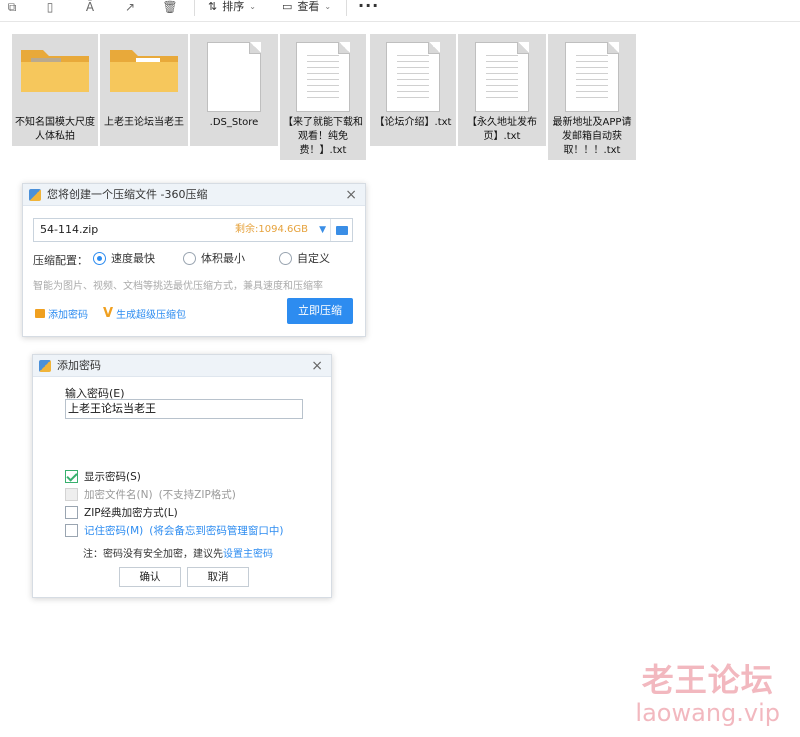 The height and width of the screenshot is (737, 800). What do you see at coordinates (55, 129) in the screenshot?
I see `file-name: 不知名国模大尺度人体私拍` at bounding box center [55, 129].